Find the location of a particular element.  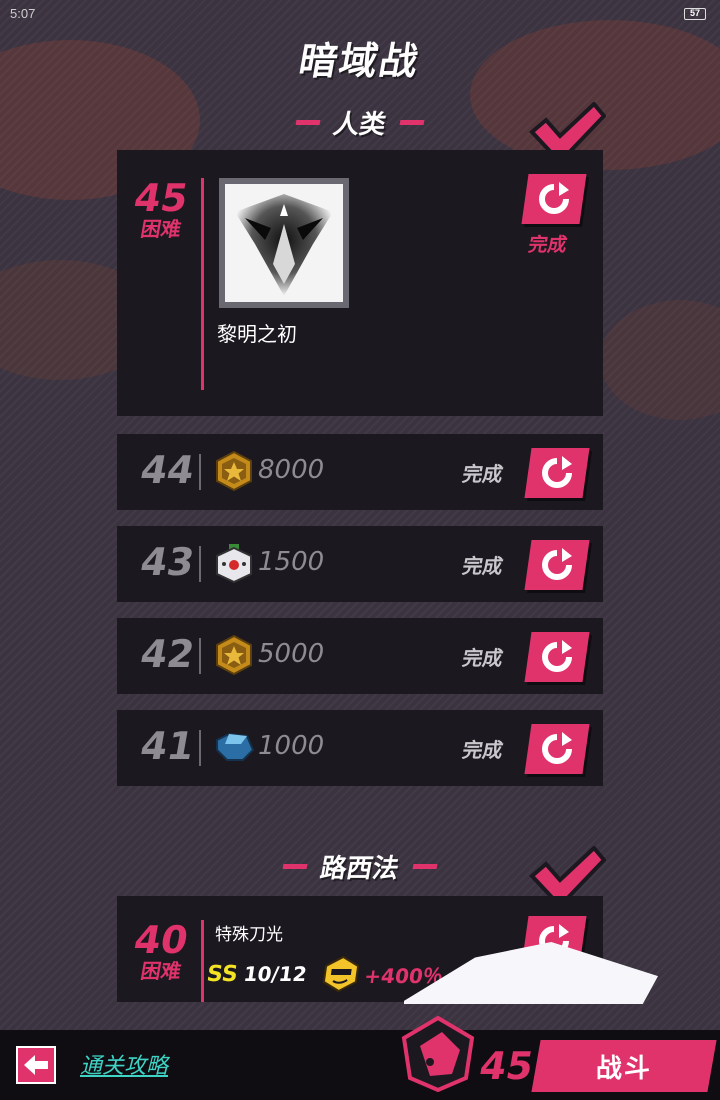

boss-portrait is located at coordinates (284, 243).